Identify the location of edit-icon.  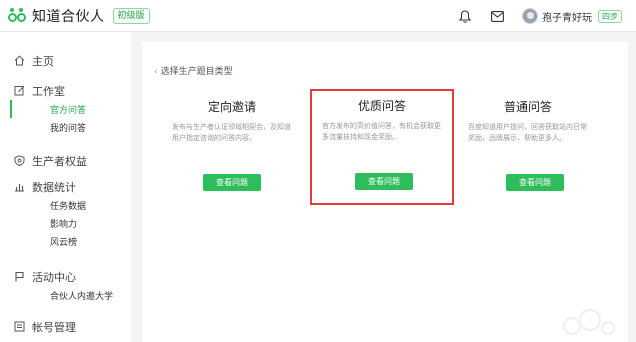
(19, 91).